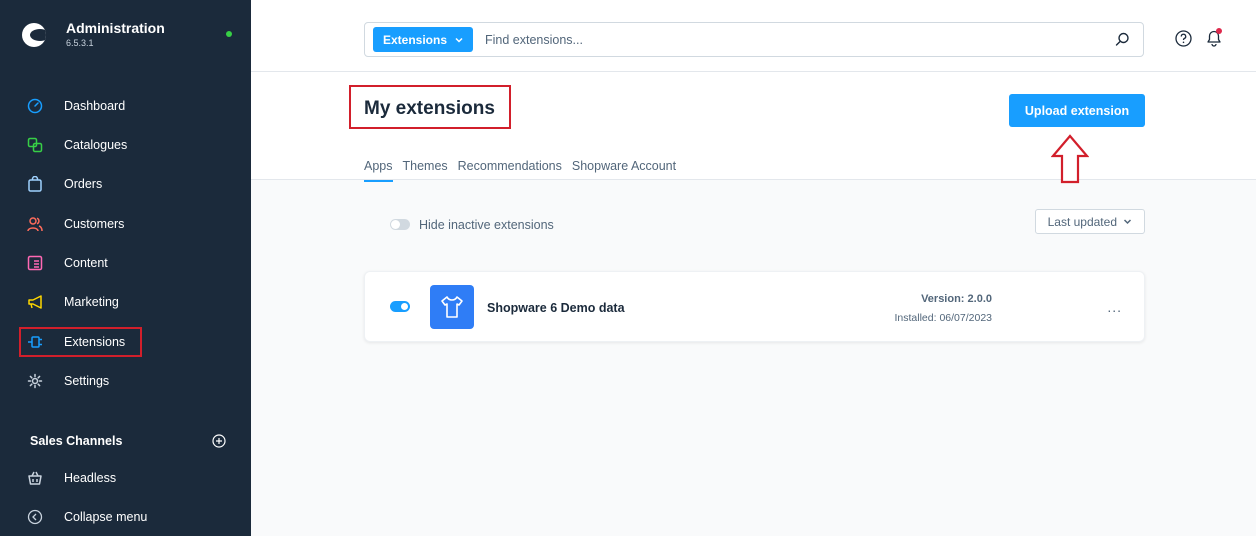 The height and width of the screenshot is (536, 1256). What do you see at coordinates (956, 299) in the screenshot?
I see `extension-version: Version: 2.0.0` at bounding box center [956, 299].